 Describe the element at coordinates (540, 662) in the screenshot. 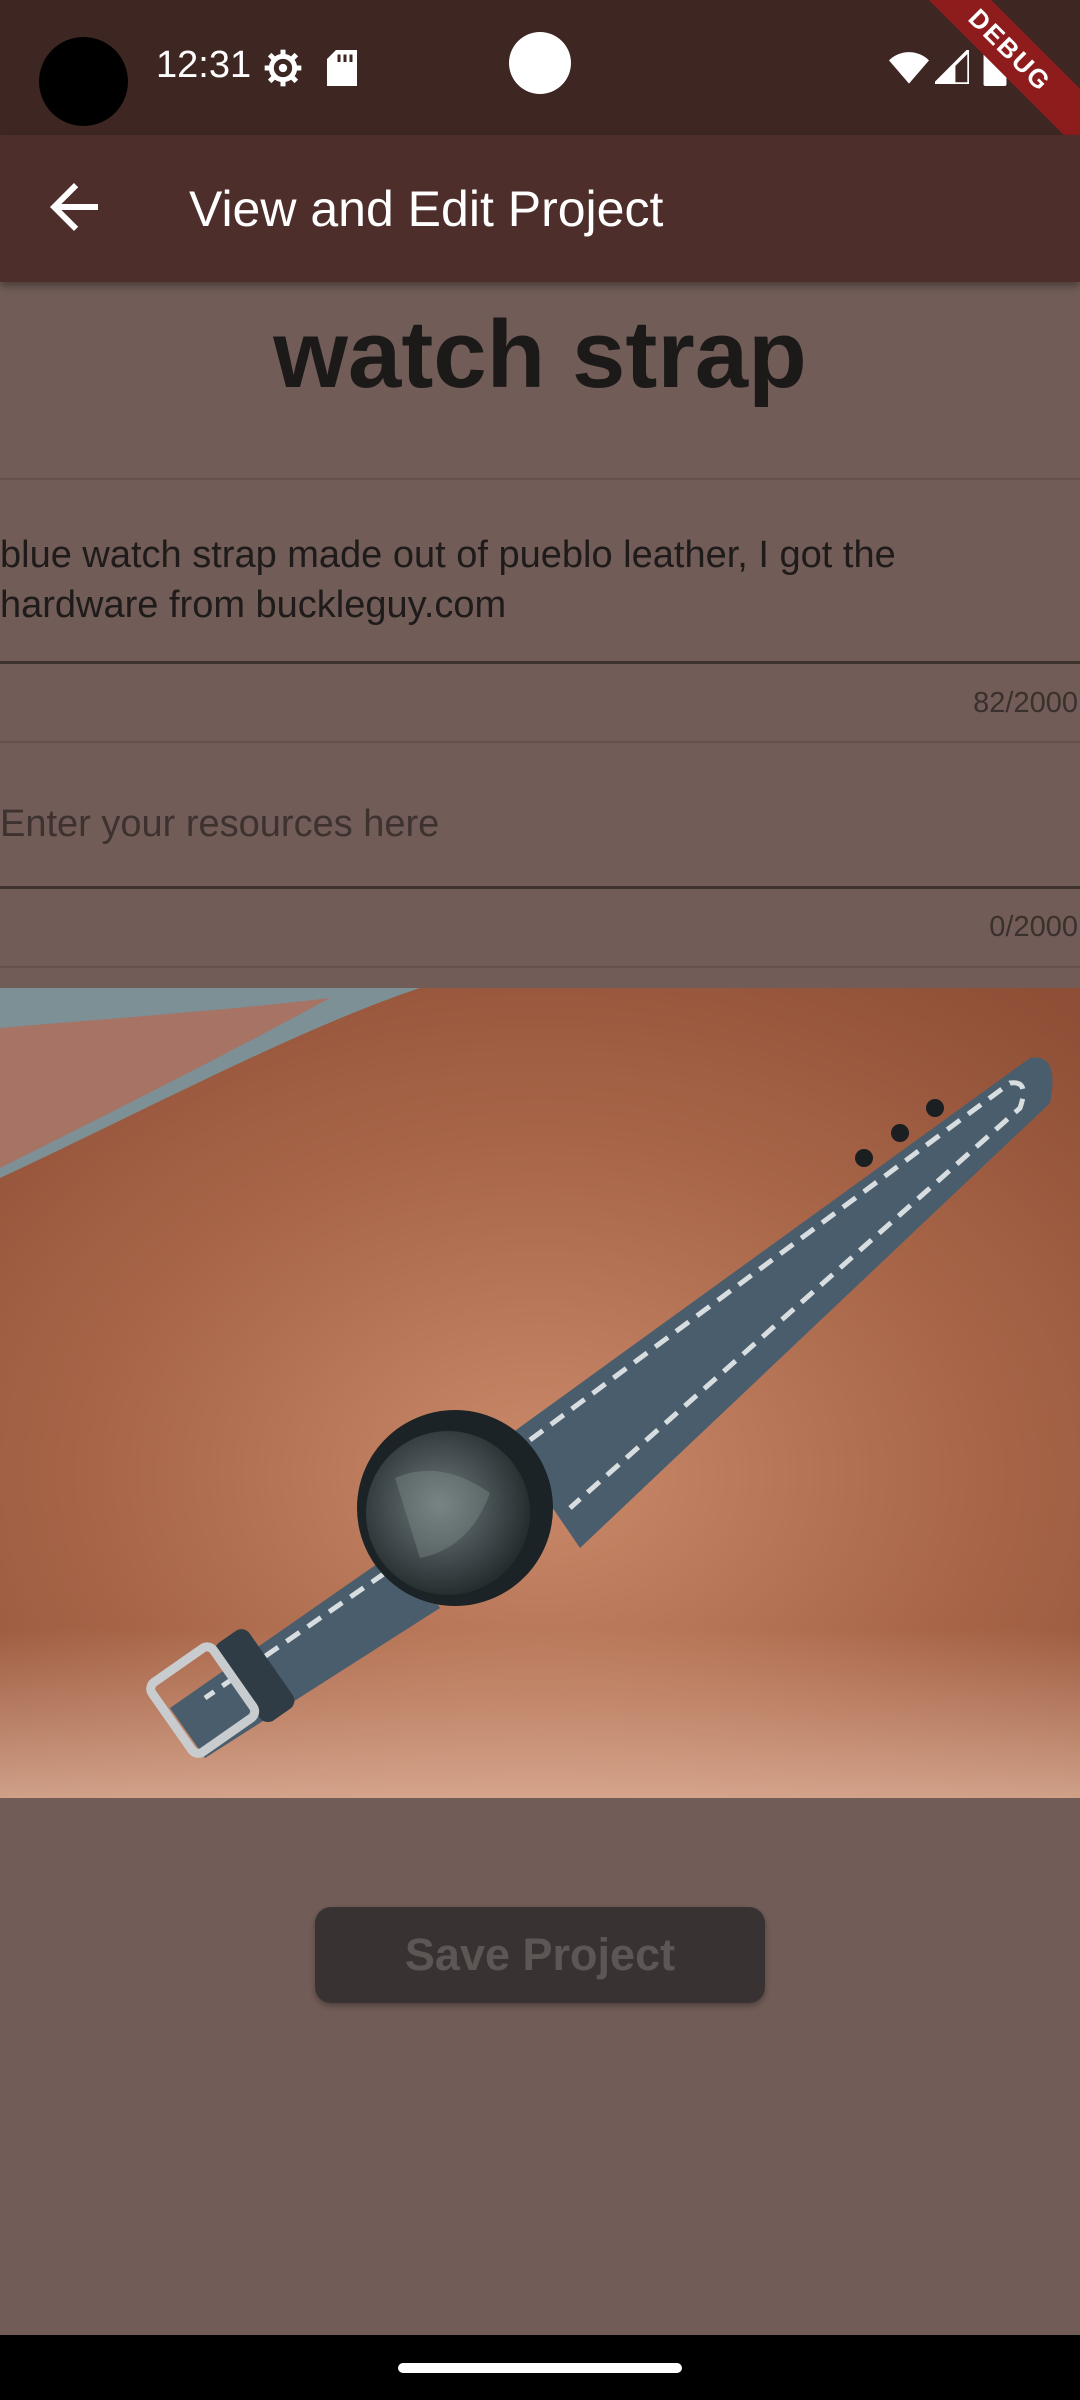

I see `description-underline` at that location.